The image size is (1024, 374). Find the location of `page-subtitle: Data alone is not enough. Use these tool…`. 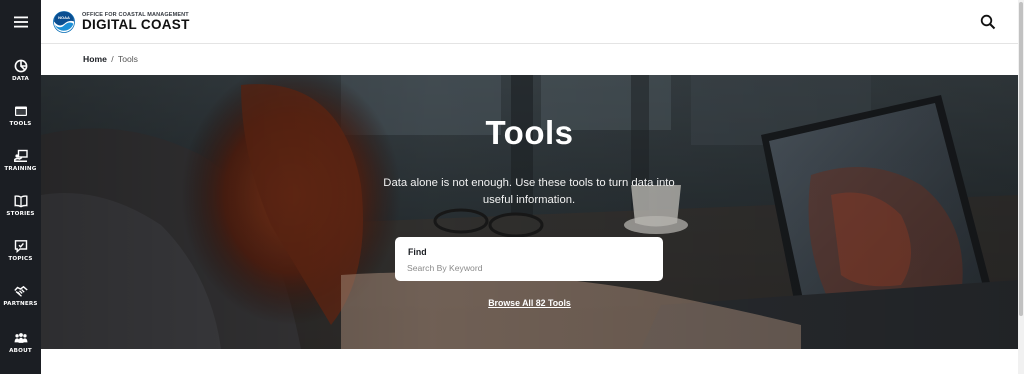

page-subtitle: Data alone is not enough. Use these tool… is located at coordinates (529, 191).